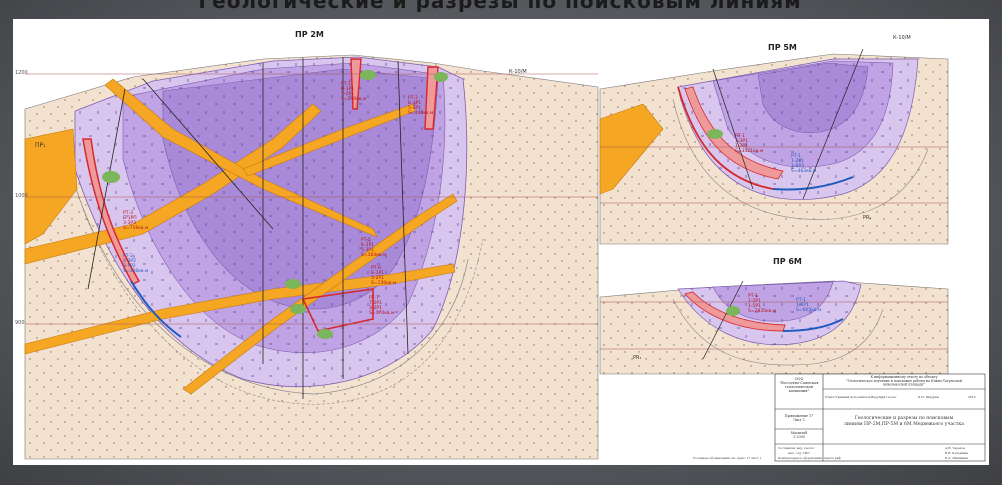 The image size is (1002, 485). I want to click on role-responsible: Ответственный исполнитель, so click(848, 397).